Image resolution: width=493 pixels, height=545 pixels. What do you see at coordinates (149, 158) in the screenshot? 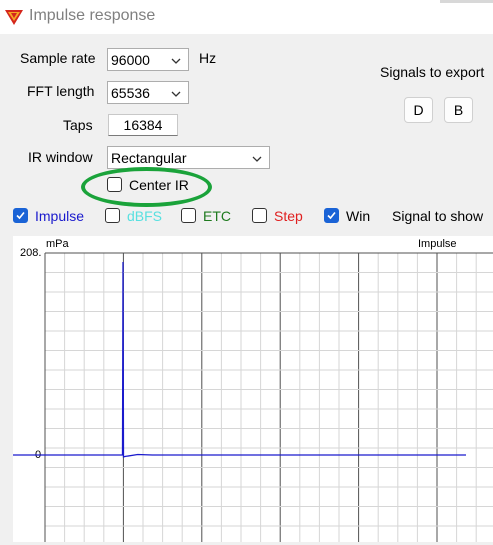
I see `ir-window-value: Rectangular` at bounding box center [149, 158].